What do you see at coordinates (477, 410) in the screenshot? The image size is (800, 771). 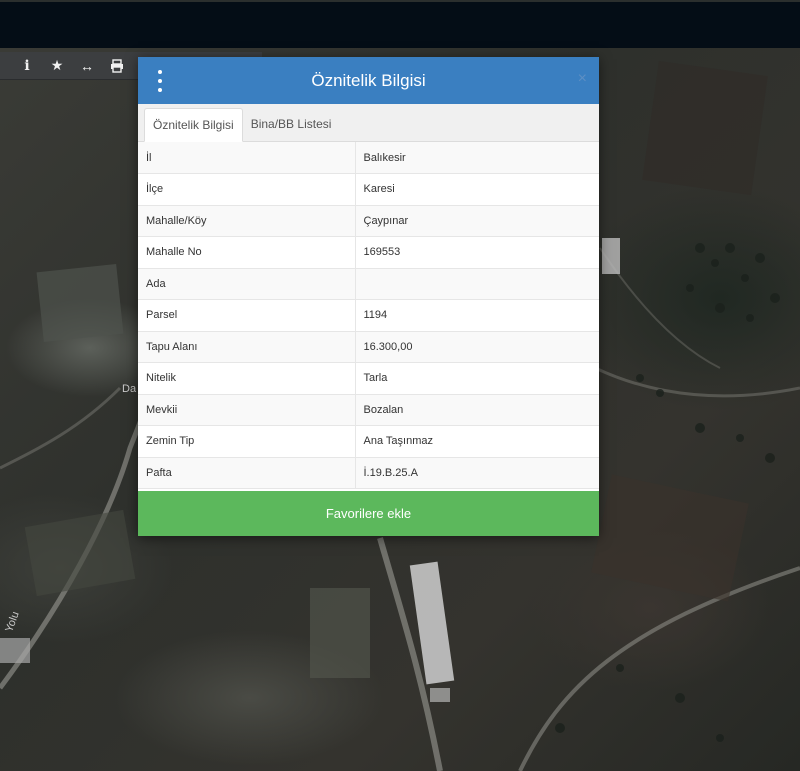 I see `row-value: Bozalan` at bounding box center [477, 410].